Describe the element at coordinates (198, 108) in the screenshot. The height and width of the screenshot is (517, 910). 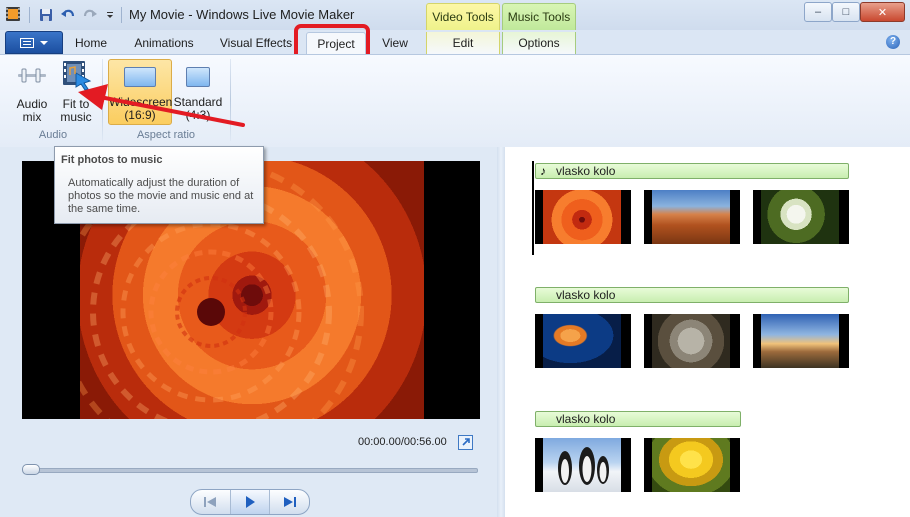
I see `standard-label: Standard (4:3)` at that location.